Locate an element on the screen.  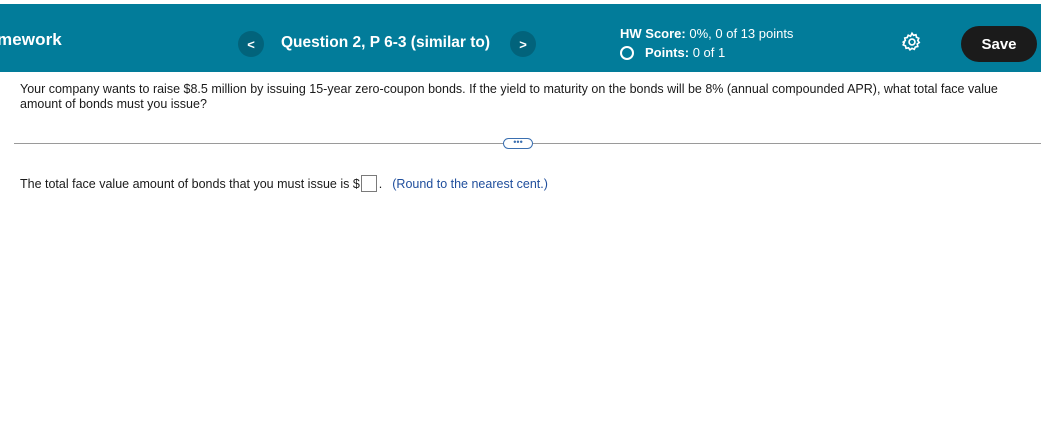
answer-suffix: . is located at coordinates (380, 183).